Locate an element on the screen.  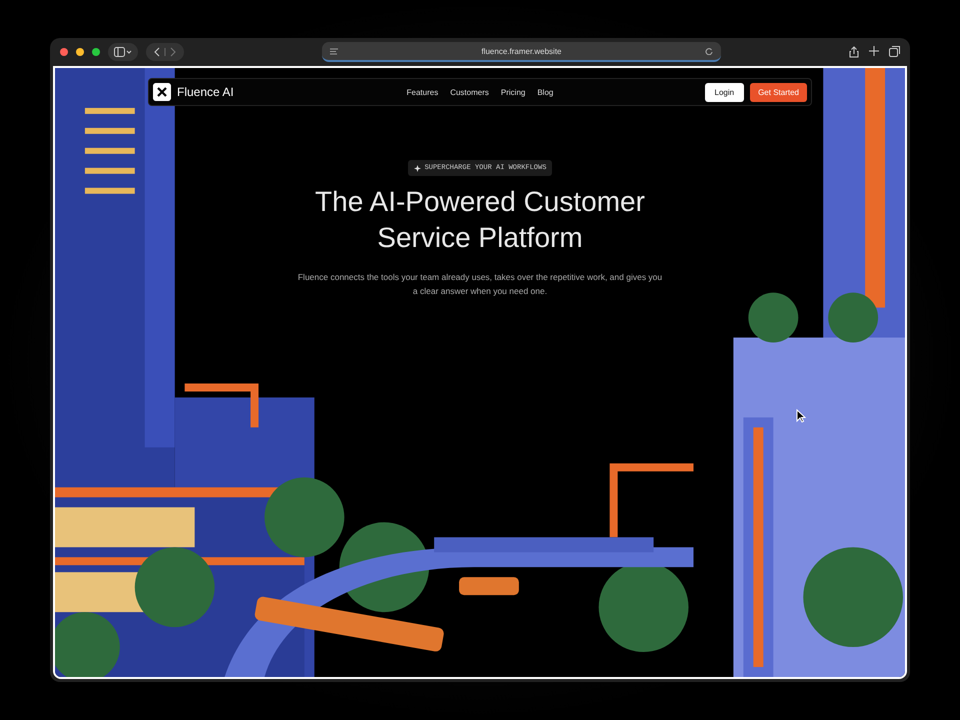
chevrons-icon is located at coordinates (165, 52).